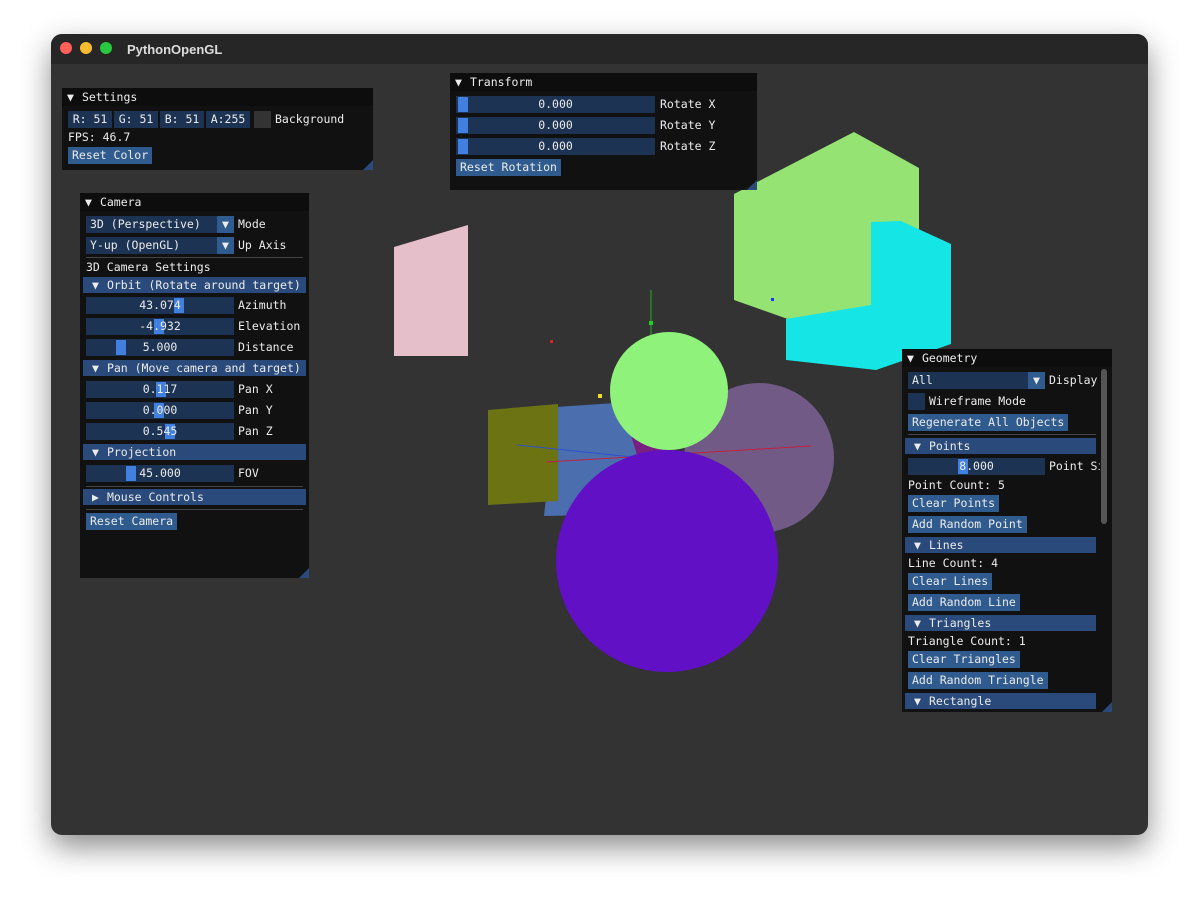  Describe the element at coordinates (99, 137) in the screenshot. I see `fps-readout: FPS: 46.7` at that location.